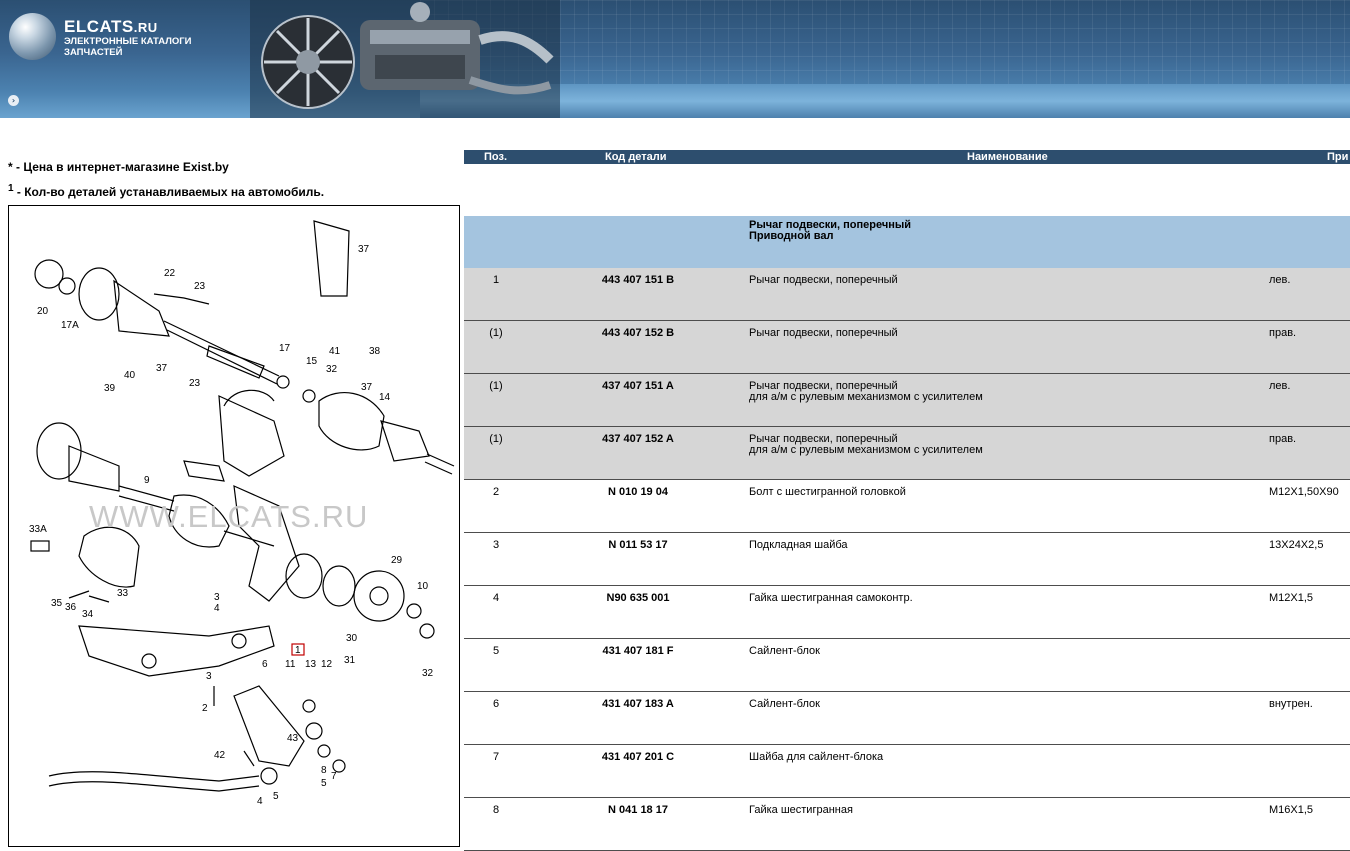 This screenshot has height=851, width=1350. Describe the element at coordinates (335, 351) in the screenshot. I see `svg-text: 41` at that location.